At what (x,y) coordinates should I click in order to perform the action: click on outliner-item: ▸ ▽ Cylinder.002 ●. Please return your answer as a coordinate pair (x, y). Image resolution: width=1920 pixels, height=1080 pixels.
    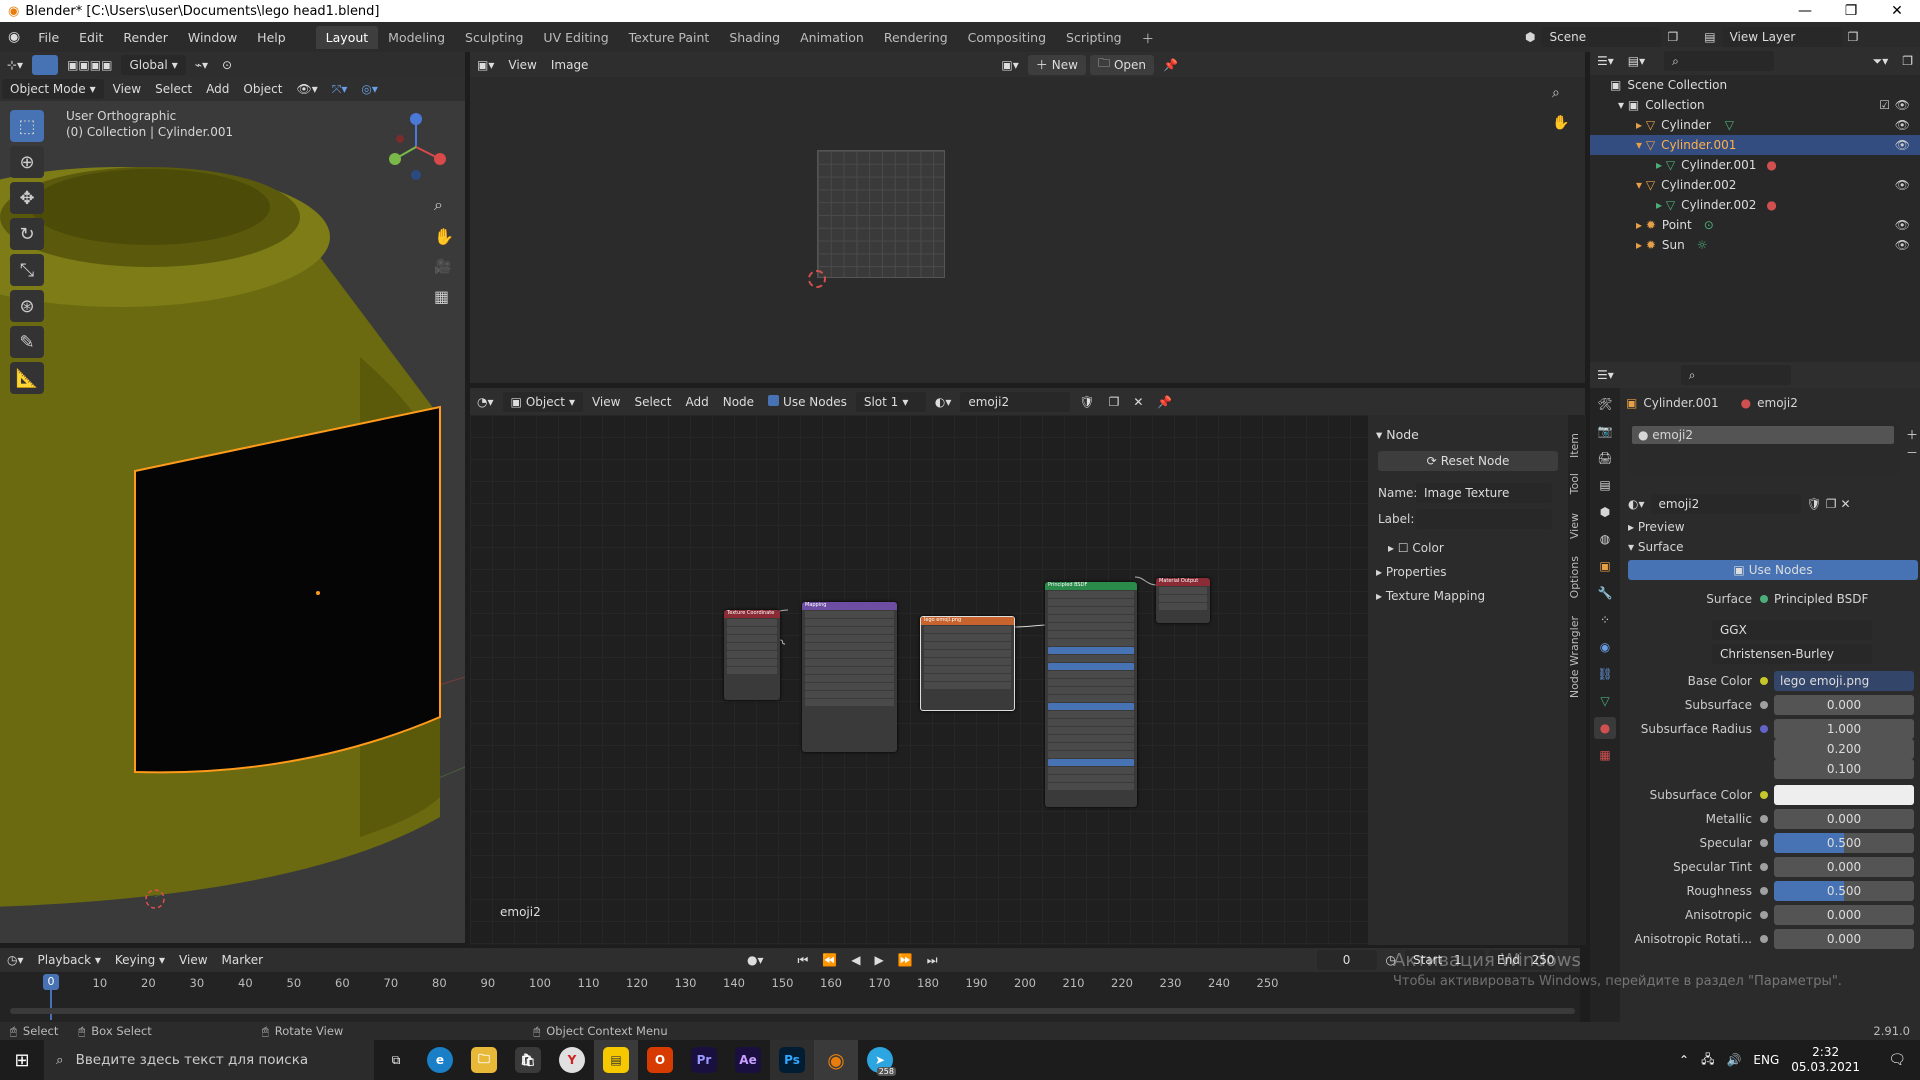
    Looking at the image, I should click on (1755, 205).